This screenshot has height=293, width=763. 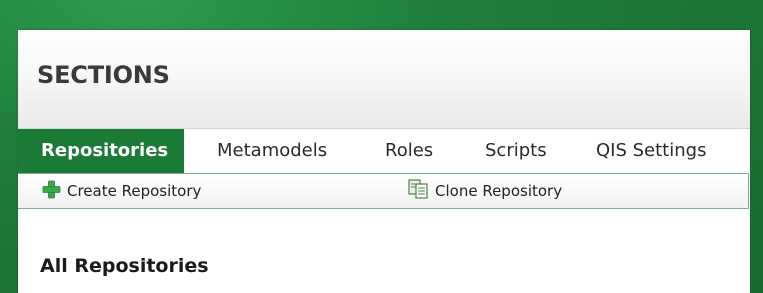 What do you see at coordinates (418, 191) in the screenshot?
I see `clone-icon` at bounding box center [418, 191].